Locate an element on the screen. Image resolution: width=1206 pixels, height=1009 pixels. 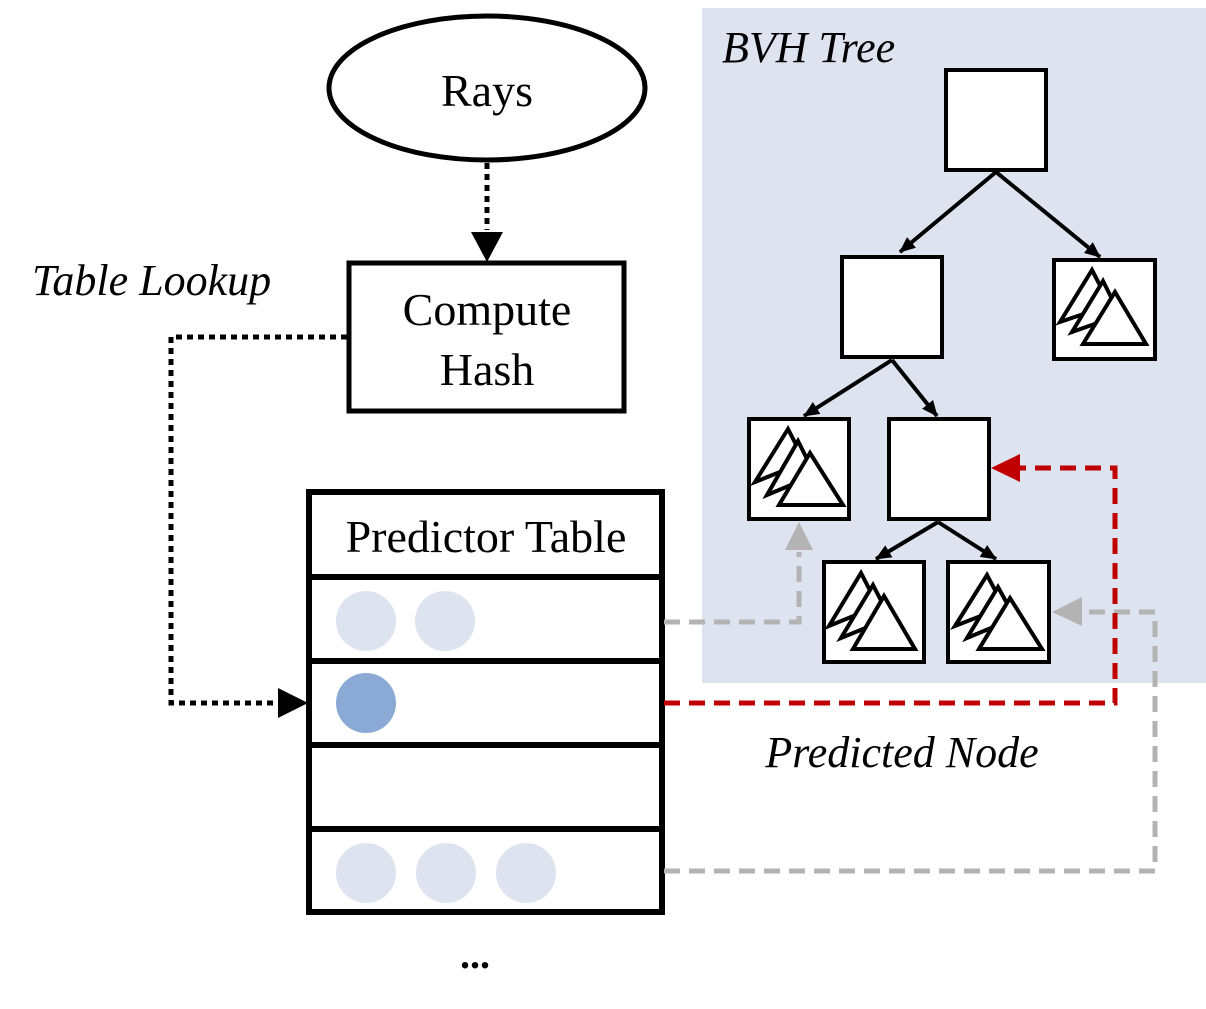
rays-to-hash-arrowhead is located at coordinates (487, 247).